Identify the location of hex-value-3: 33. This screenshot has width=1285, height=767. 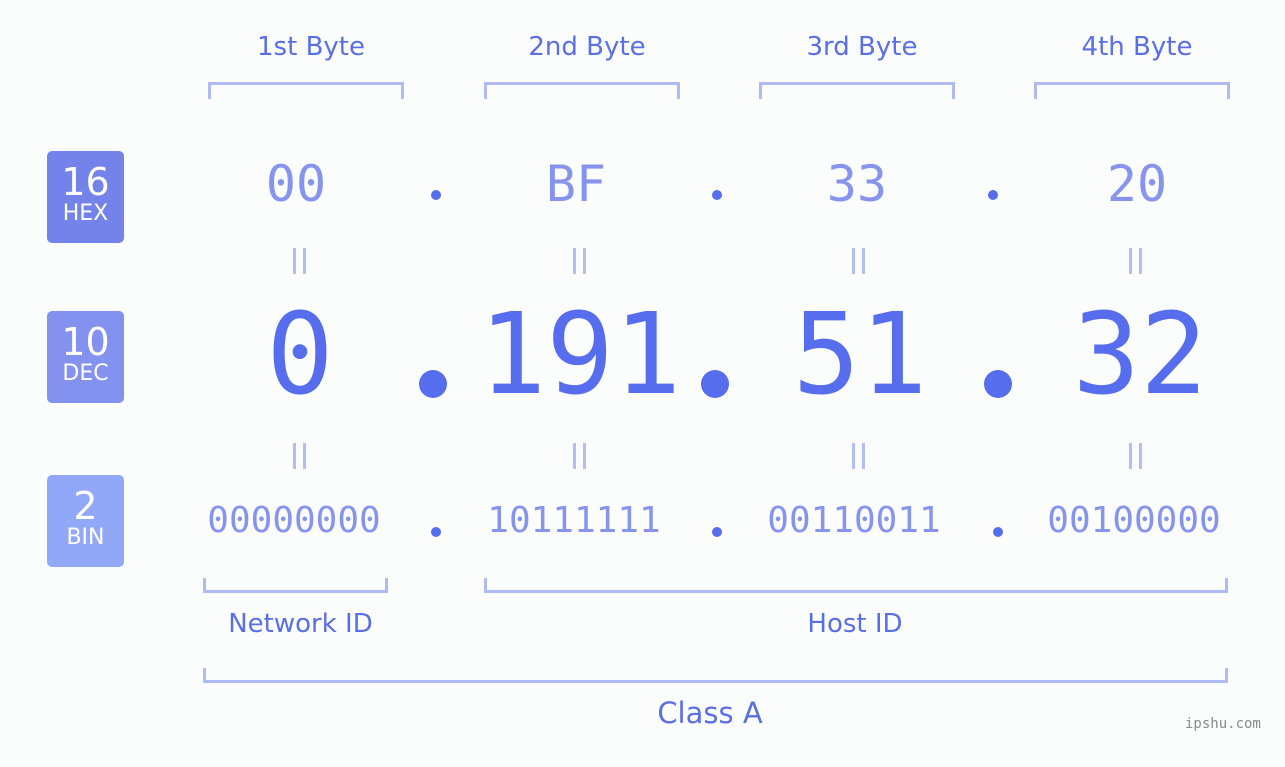
(857, 184).